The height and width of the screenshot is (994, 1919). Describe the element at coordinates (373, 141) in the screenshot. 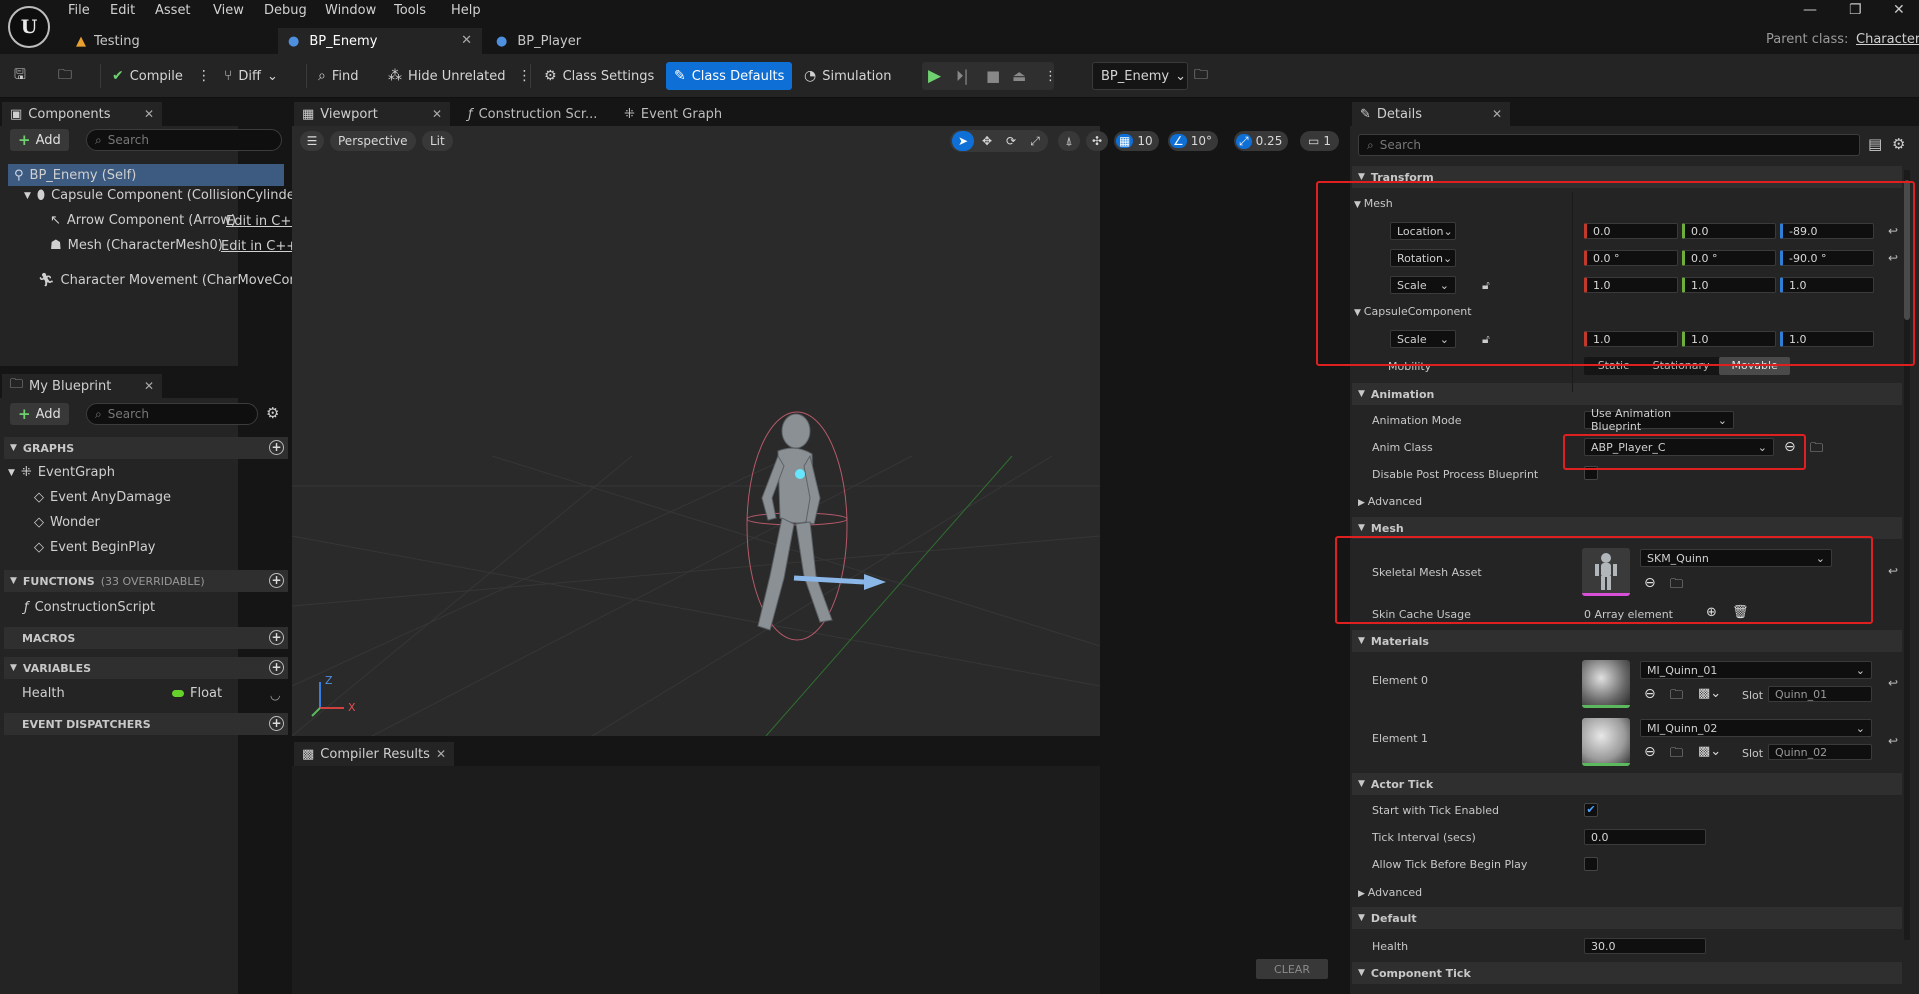

I see `perspective-button: Perspective` at that location.